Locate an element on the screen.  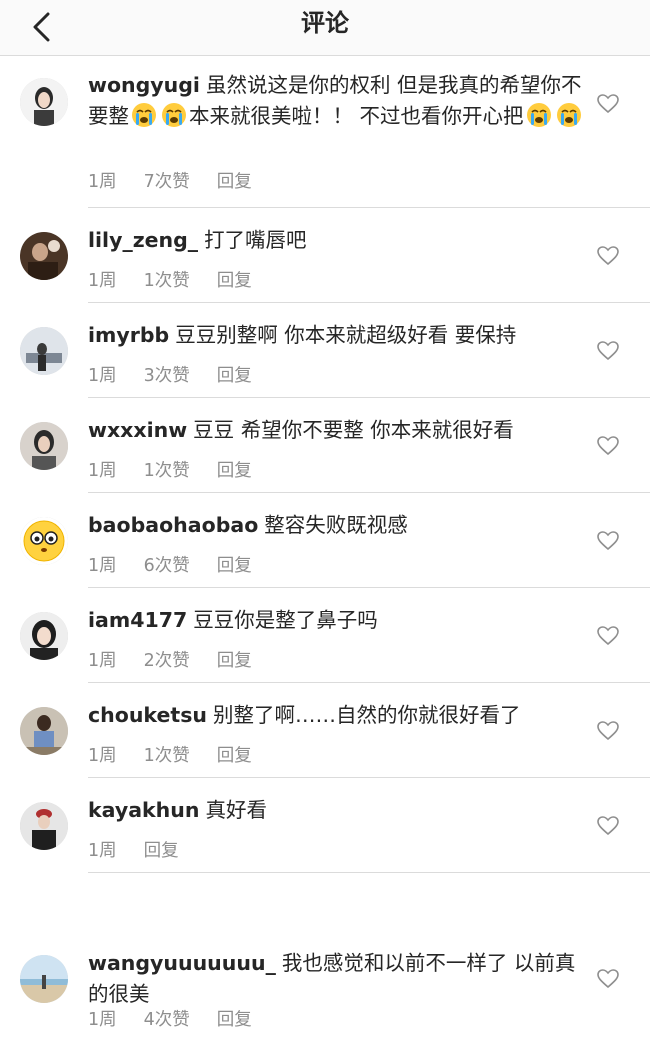
comment-text: wangyuuuuuuu_ 我也感觉和以前不一样了 以前真的很美 is located at coordinates (332, 978).